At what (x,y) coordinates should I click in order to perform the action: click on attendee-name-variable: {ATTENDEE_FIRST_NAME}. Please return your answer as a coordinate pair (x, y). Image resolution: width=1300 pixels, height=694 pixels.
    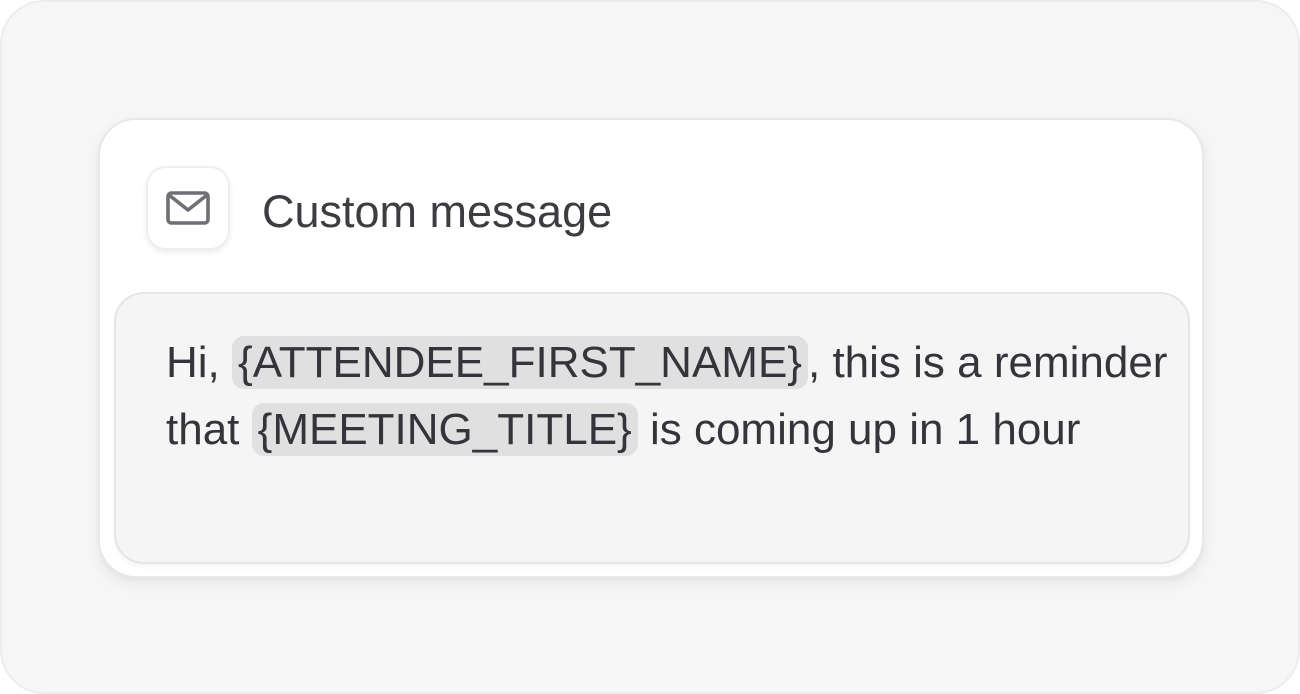
    Looking at the image, I should click on (520, 362).